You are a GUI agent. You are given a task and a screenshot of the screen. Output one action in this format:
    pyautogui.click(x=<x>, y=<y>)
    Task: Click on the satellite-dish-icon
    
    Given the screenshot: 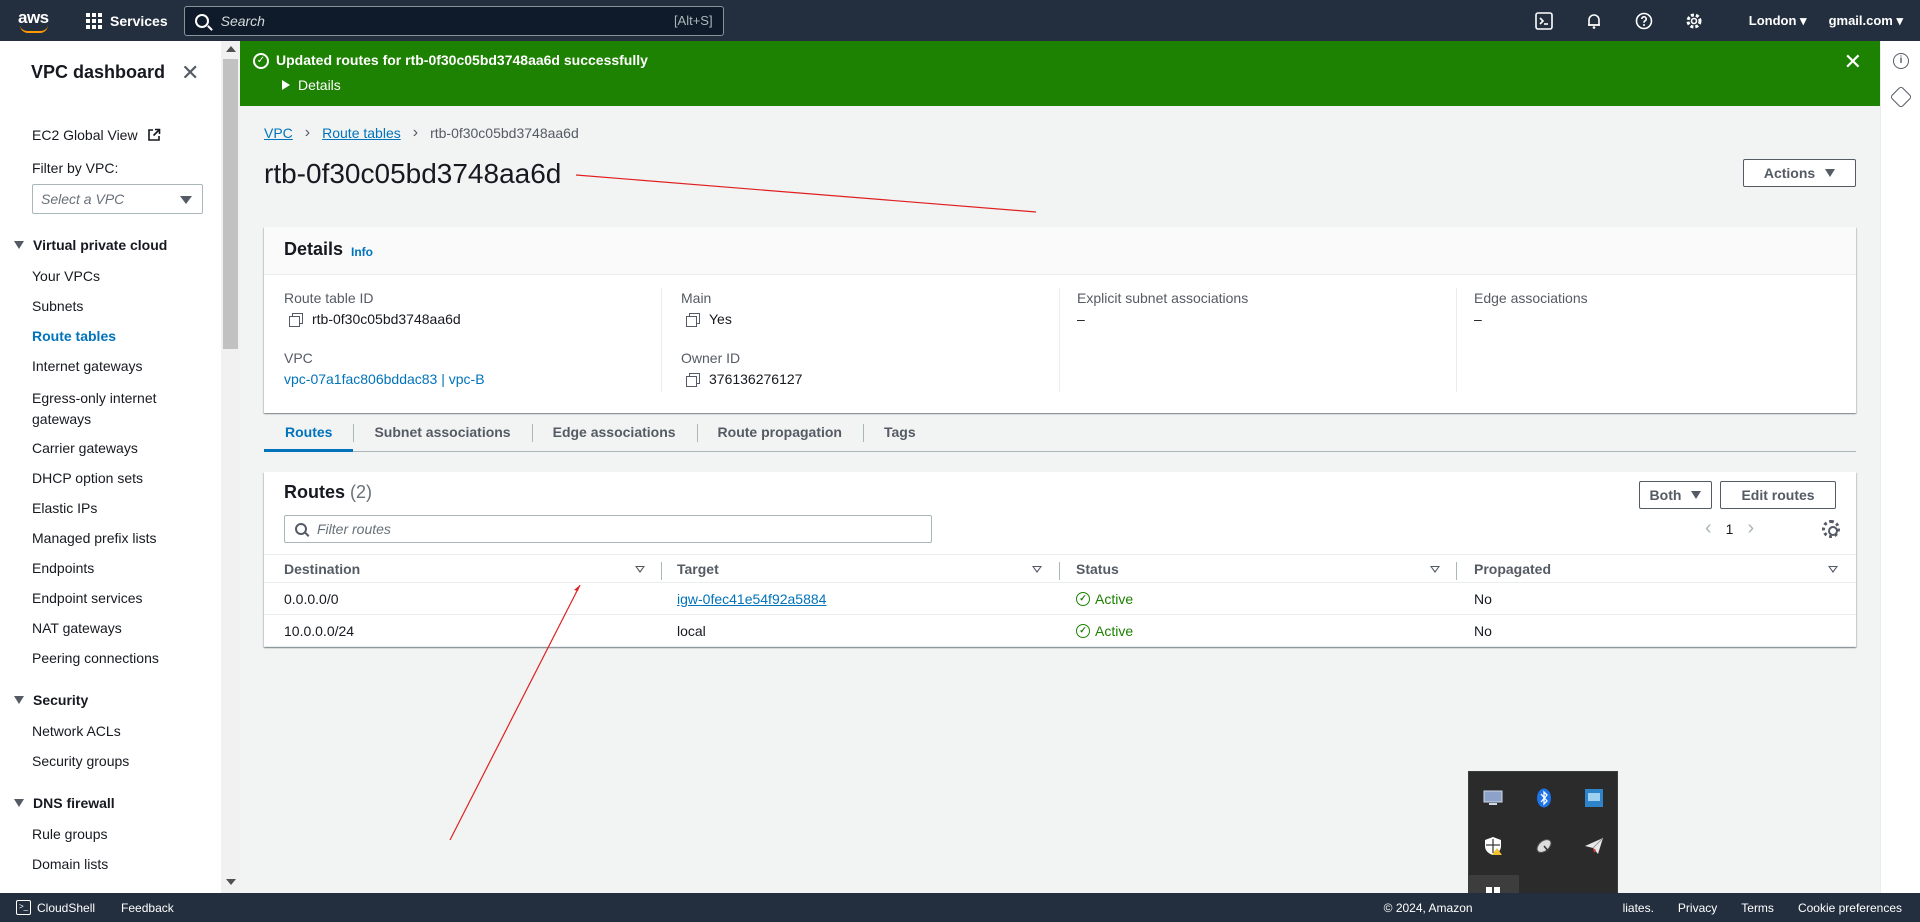 What is the action you would take?
    pyautogui.click(x=1544, y=846)
    